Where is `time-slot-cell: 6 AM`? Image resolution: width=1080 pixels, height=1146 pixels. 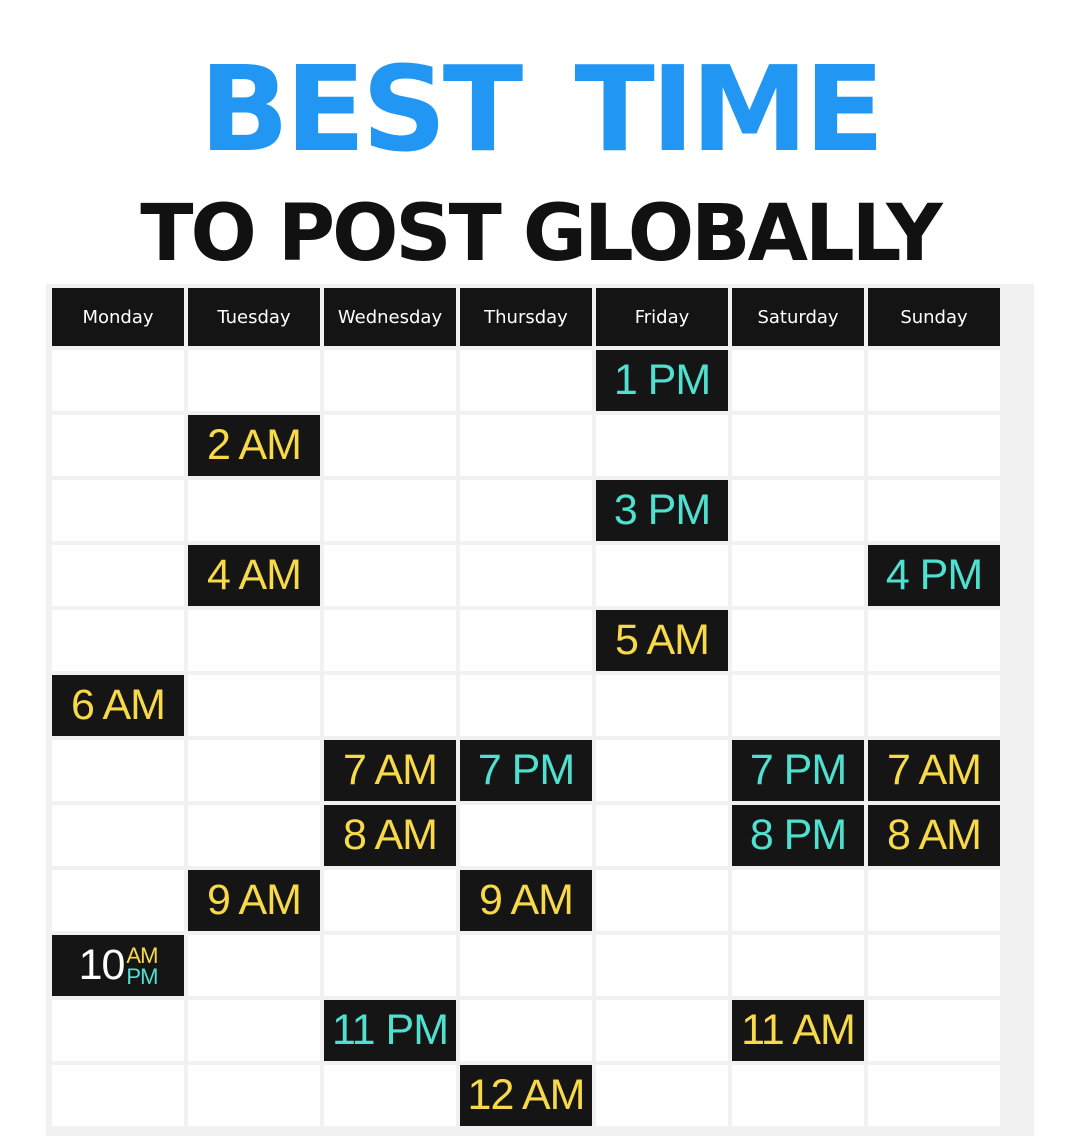 time-slot-cell: 6 AM is located at coordinates (118, 705).